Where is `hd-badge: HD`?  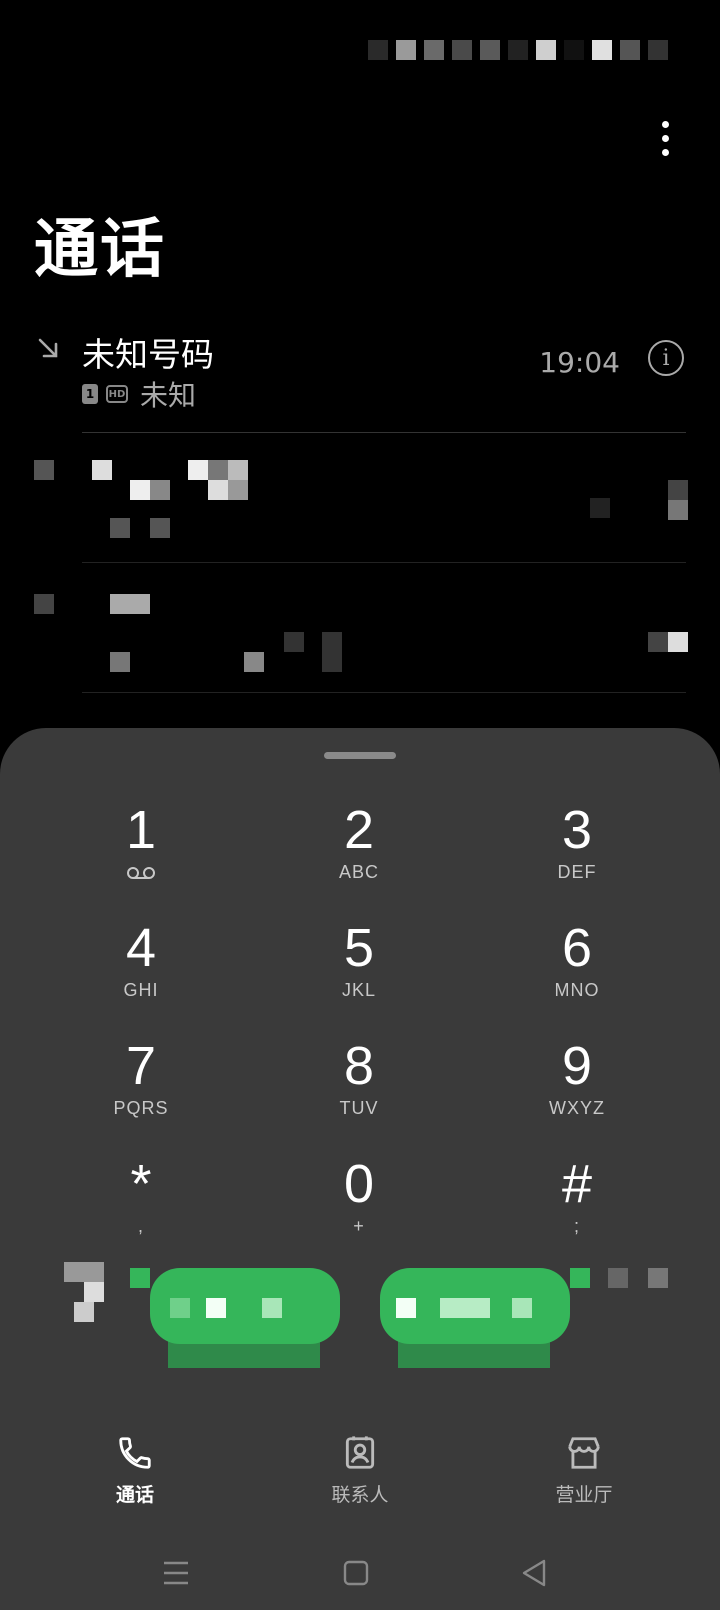 hd-badge: HD is located at coordinates (117, 394).